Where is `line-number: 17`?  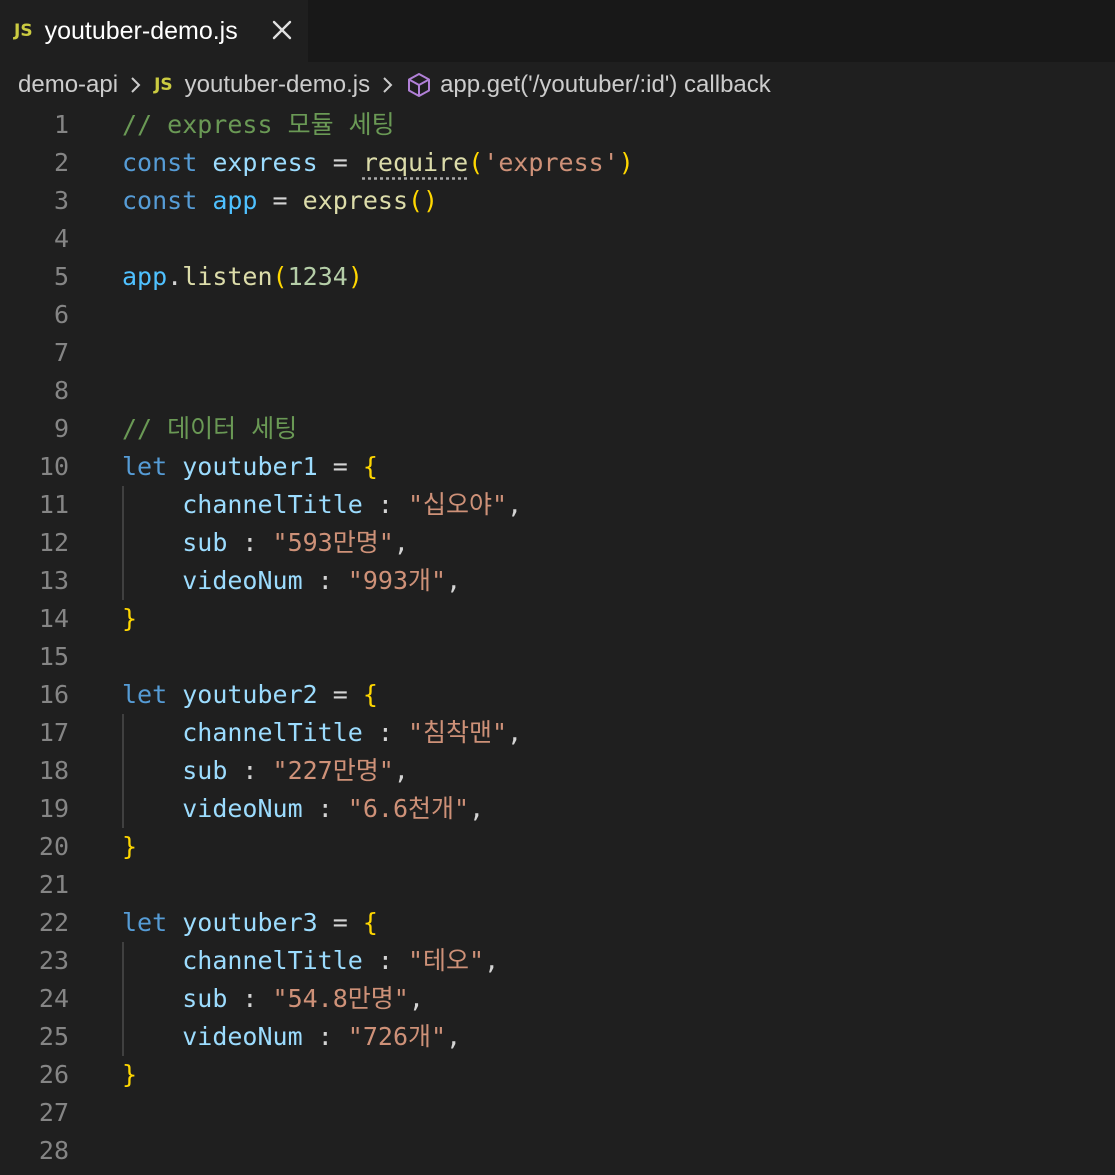 line-number: 17 is located at coordinates (53, 732).